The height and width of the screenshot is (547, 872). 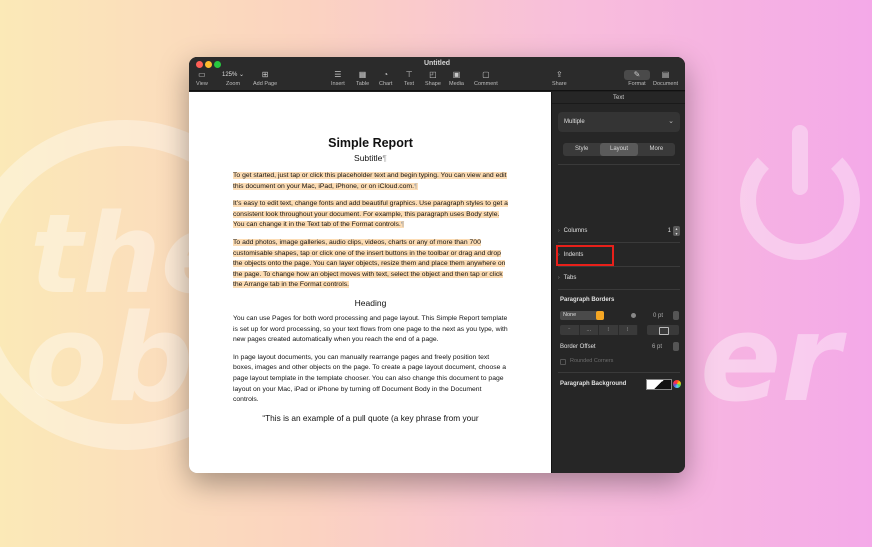 What do you see at coordinates (363, 84) in the screenshot?
I see `table-label: Table` at bounding box center [363, 84].